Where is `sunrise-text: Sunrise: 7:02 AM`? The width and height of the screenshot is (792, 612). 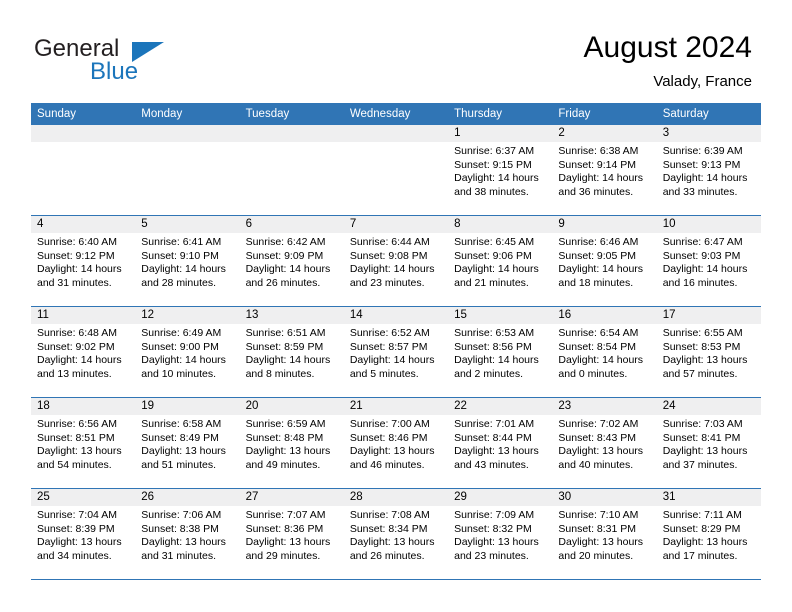 sunrise-text: Sunrise: 7:02 AM is located at coordinates (598, 424).